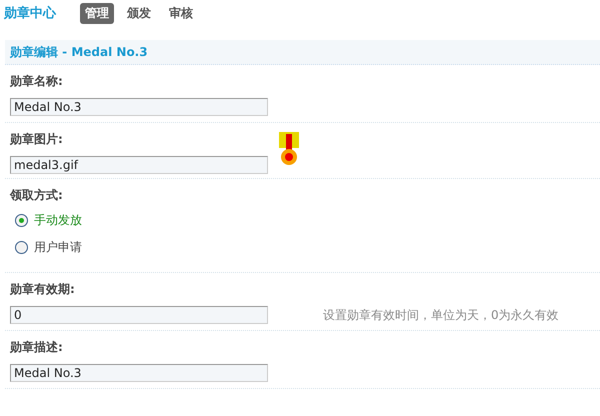 This screenshot has width=600, height=416. I want to click on nav-tab: 审核, so click(181, 13).